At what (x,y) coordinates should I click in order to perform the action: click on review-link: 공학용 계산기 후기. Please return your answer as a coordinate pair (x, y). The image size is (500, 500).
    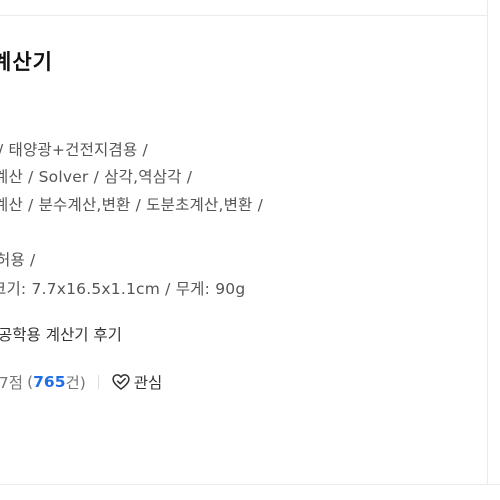
    Looking at the image, I should click on (61, 334).